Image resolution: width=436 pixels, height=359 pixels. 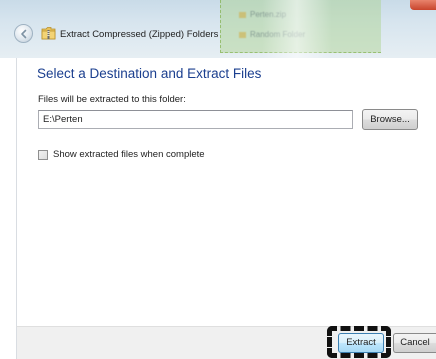 What do you see at coordinates (423, 5) in the screenshot?
I see `close-button` at bounding box center [423, 5].